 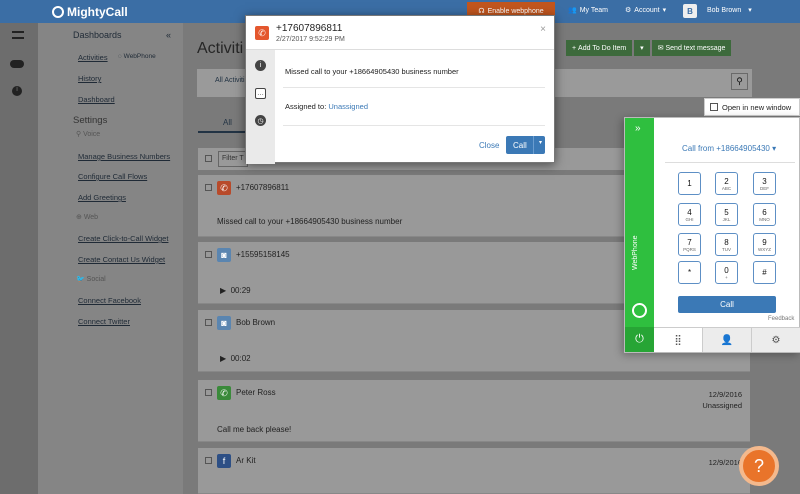 What do you see at coordinates (18, 35) in the screenshot?
I see `menu-icon` at bounding box center [18, 35].